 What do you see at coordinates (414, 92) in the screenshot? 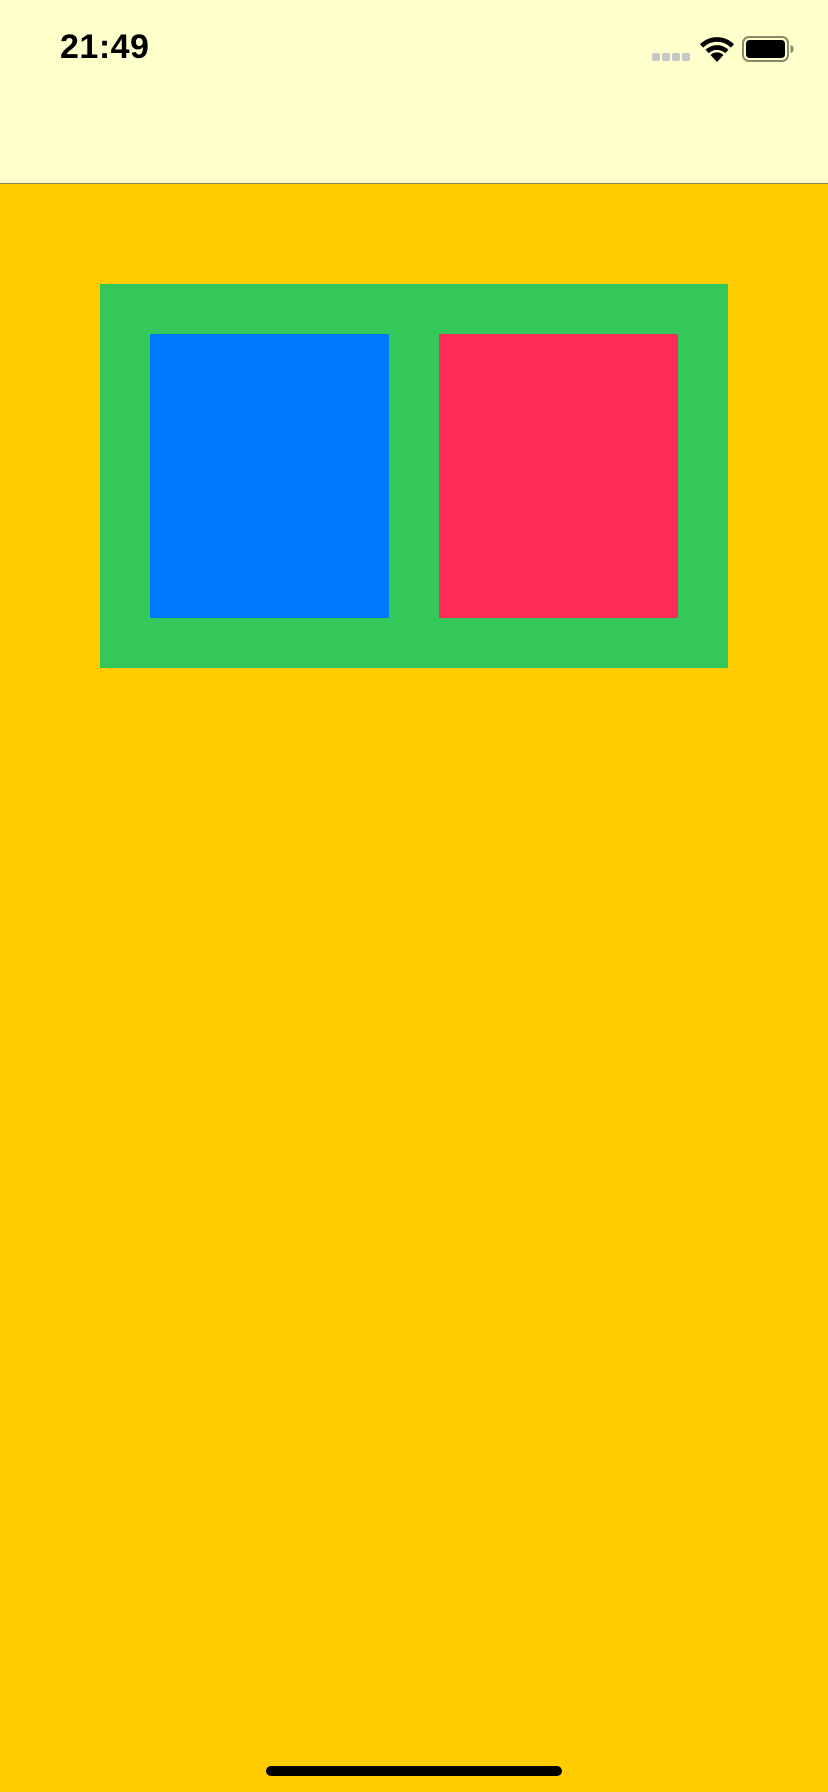
I see `navigation-bar: 21:49` at bounding box center [414, 92].